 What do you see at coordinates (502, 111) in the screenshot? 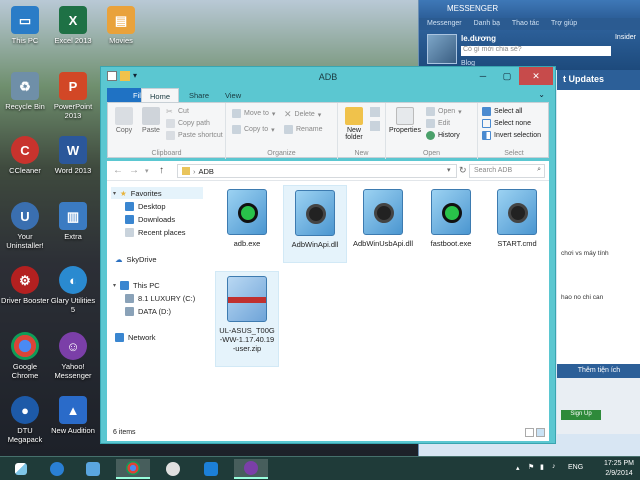
I see `select-all-button: Select all` at bounding box center [502, 111].